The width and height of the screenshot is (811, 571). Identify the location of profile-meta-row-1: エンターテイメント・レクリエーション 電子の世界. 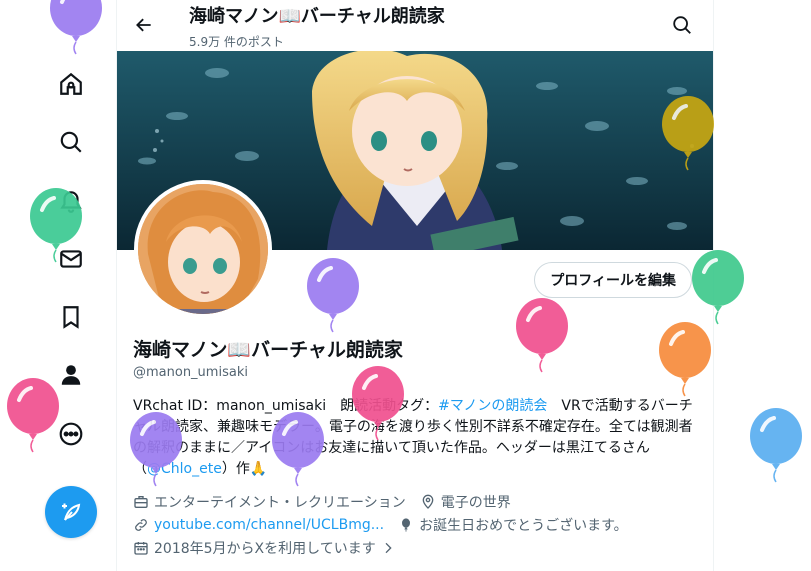
(329, 502).